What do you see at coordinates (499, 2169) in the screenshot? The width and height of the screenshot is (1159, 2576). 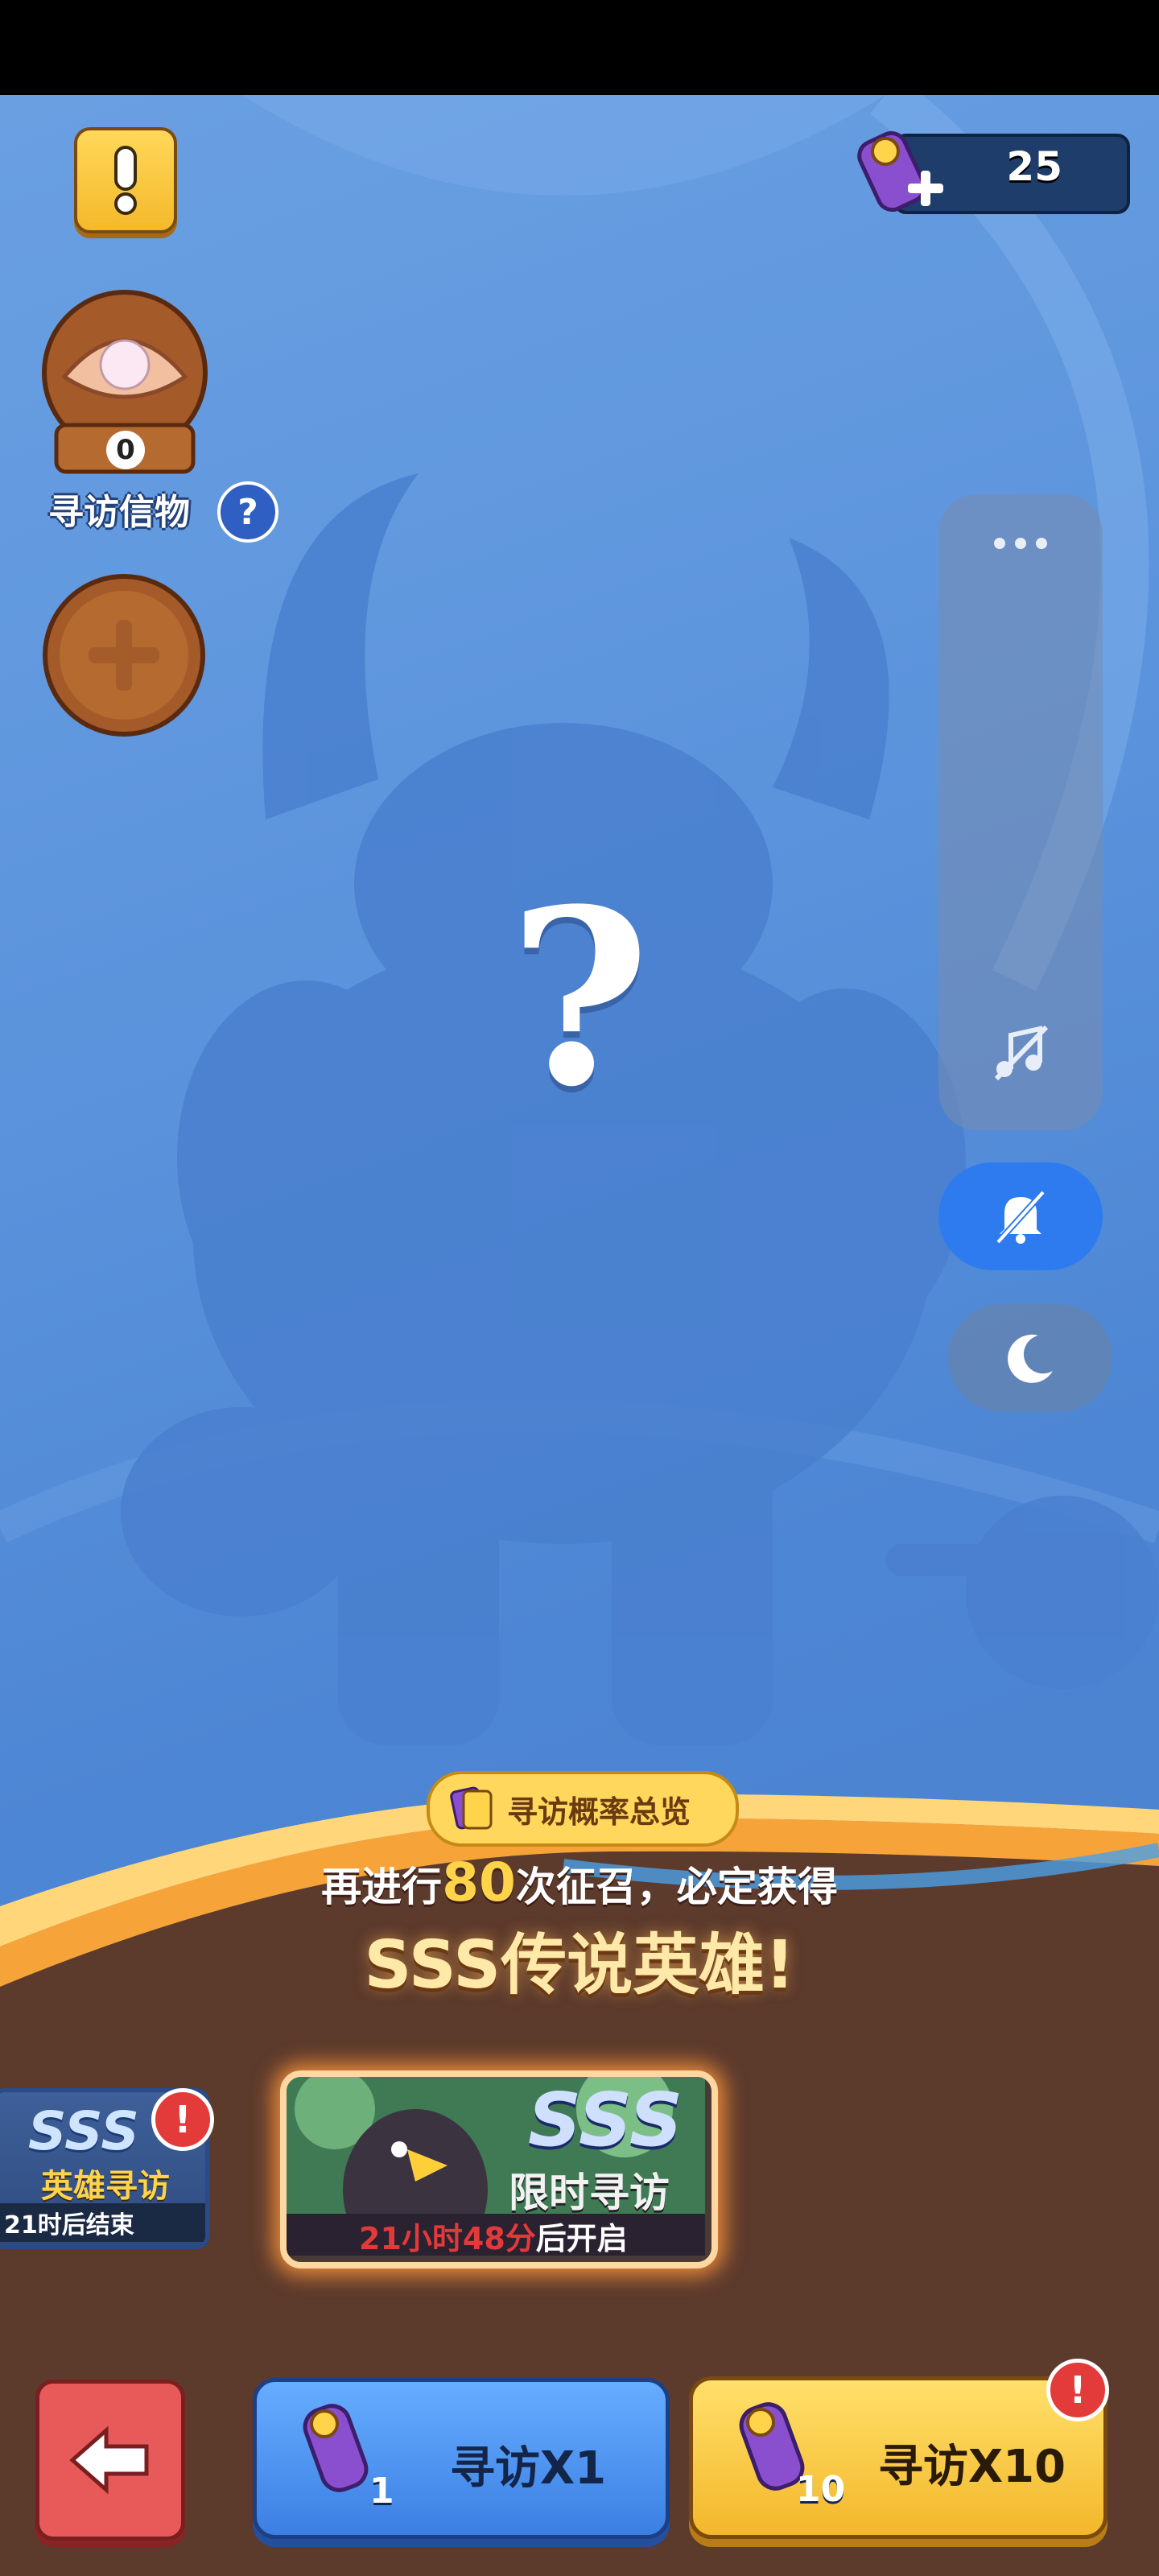 I see `limited-summon-banner: SSS 限时寻访 21小时48分后开启` at bounding box center [499, 2169].